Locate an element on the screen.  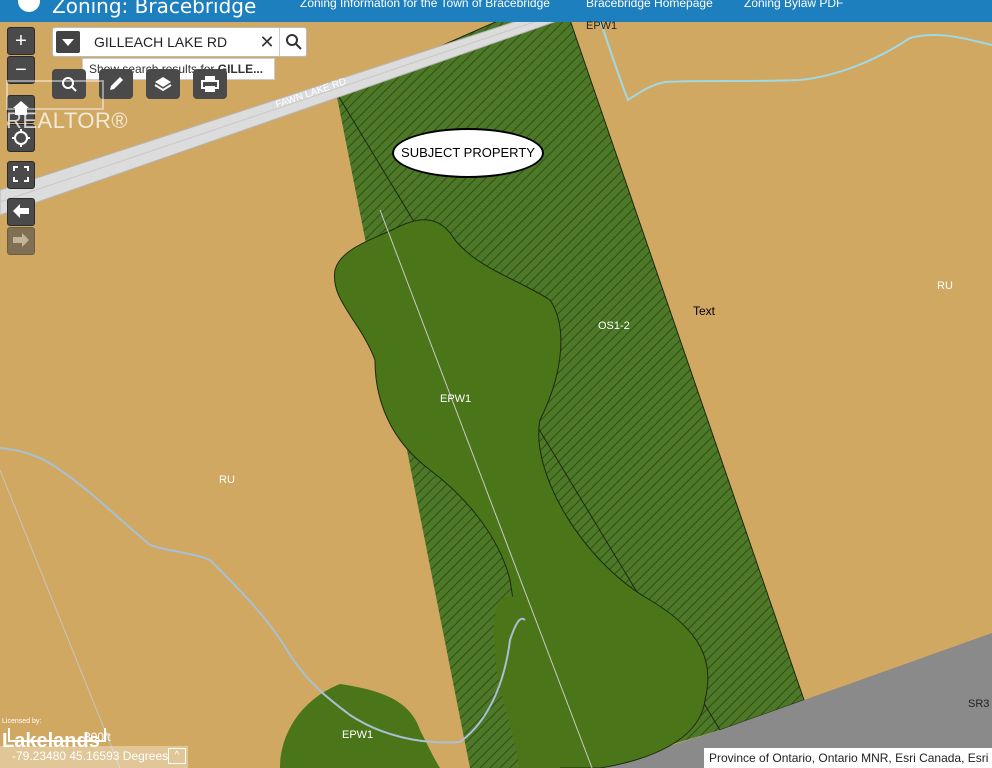
arrow-left-icon is located at coordinates (21, 211).